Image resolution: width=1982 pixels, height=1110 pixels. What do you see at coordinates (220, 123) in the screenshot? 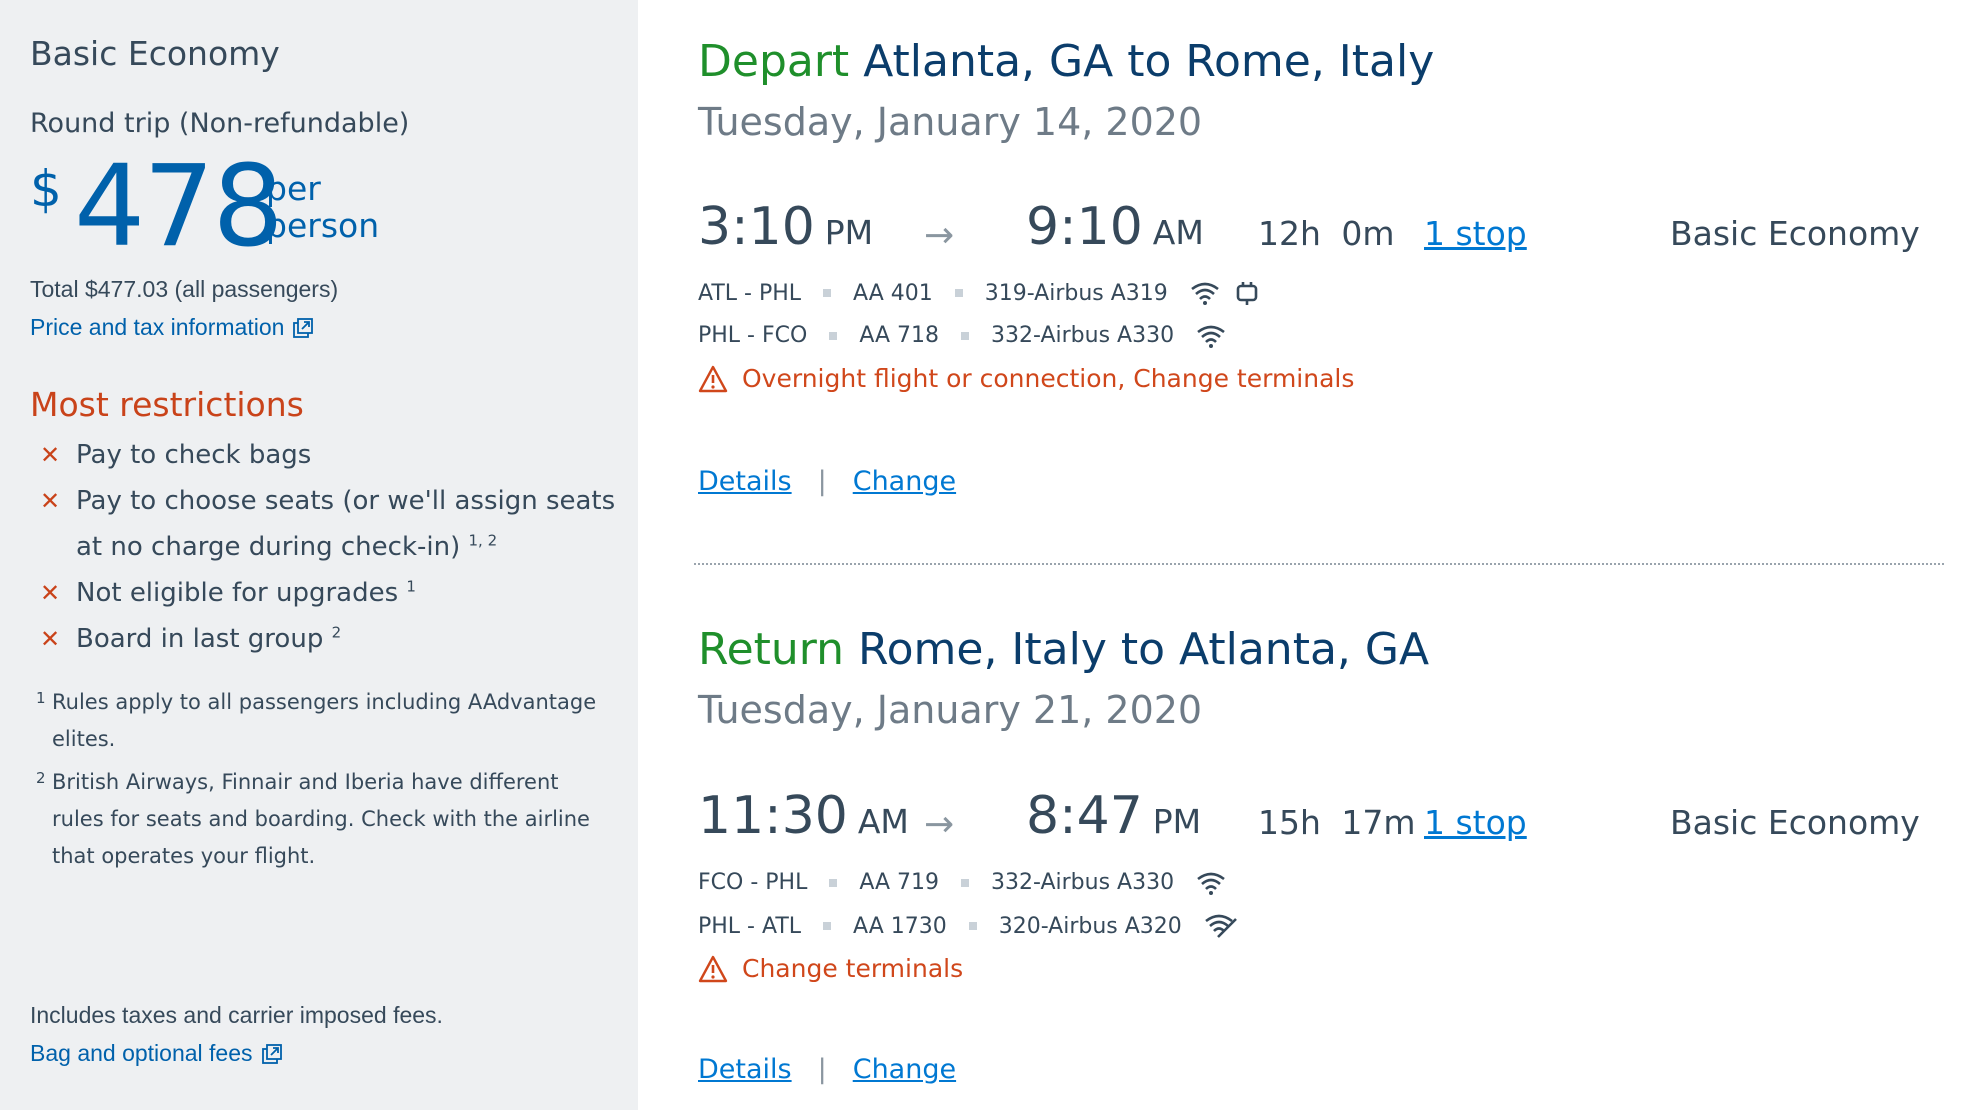
I see `trip-type: Round trip (Non-refundable)` at bounding box center [220, 123].